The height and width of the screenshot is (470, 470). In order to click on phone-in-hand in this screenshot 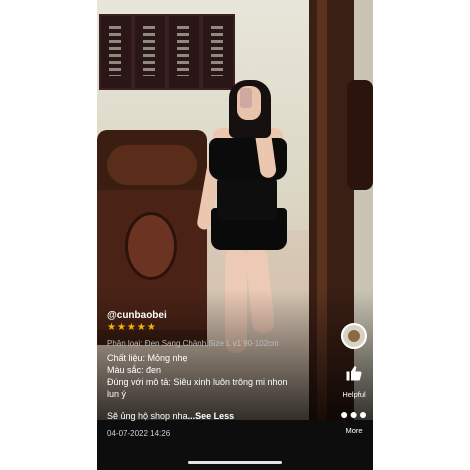, I will do `click(246, 98)`.